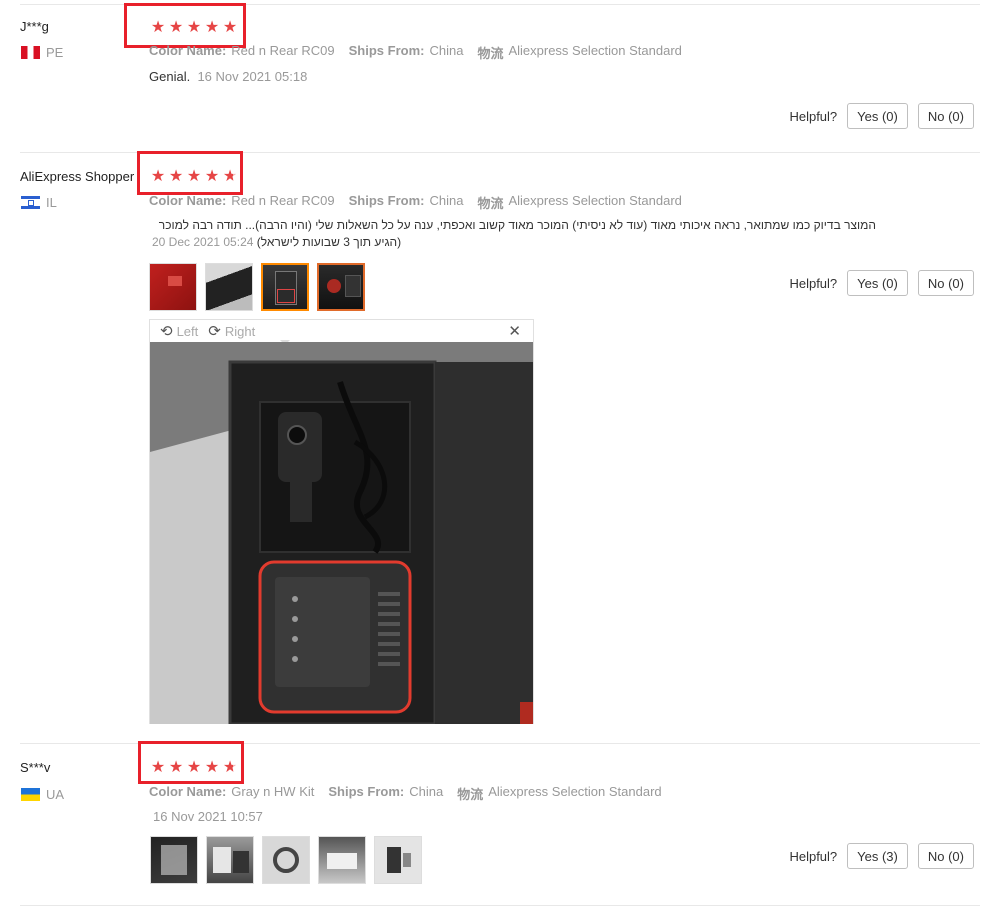 This screenshot has width=1000, height=918. I want to click on helpful-group: Helpful? Yes (3) No (0), so click(881, 856).